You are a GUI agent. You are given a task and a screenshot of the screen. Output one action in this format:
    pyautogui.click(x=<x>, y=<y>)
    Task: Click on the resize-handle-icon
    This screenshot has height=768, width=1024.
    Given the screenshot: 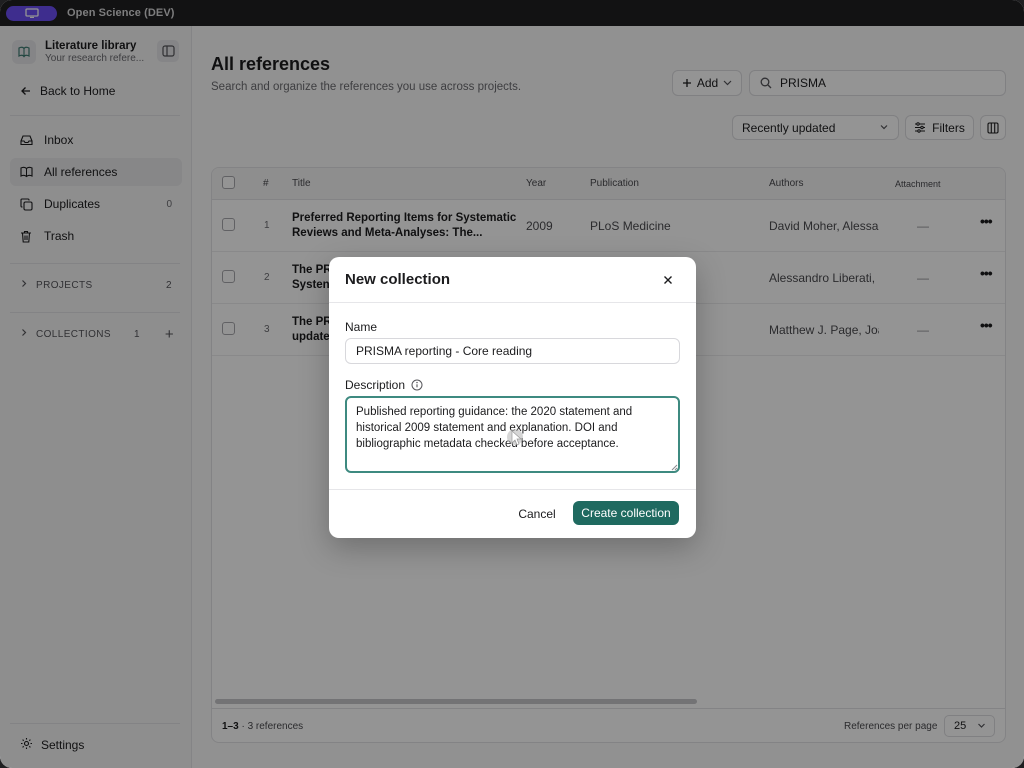 What is the action you would take?
    pyautogui.click(x=674, y=467)
    